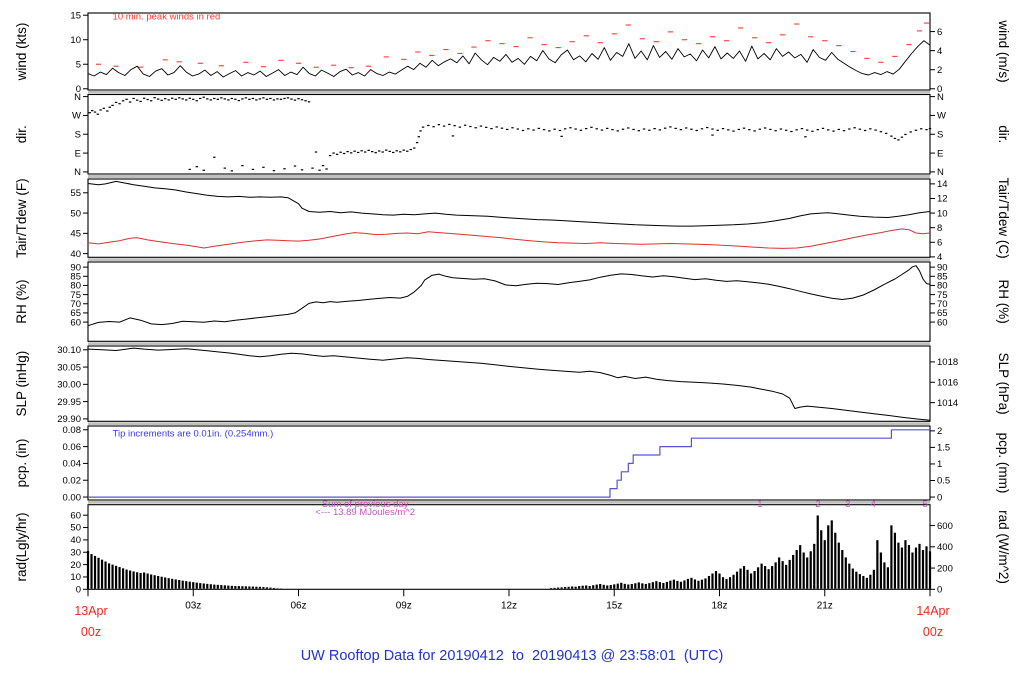 This screenshot has width=1024, height=700. What do you see at coordinates (1003, 384) in the screenshot?
I see `slp-right-axis-label: SLP (hPa)` at bounding box center [1003, 384].